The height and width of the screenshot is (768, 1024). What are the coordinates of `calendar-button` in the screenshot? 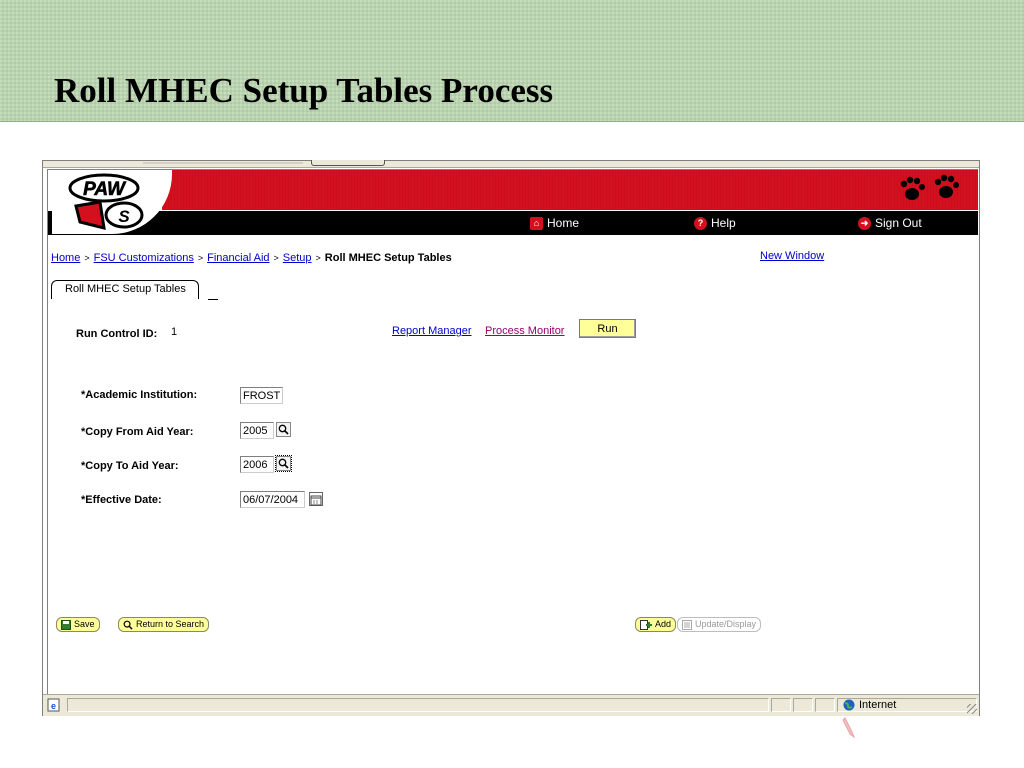 It's located at (316, 499).